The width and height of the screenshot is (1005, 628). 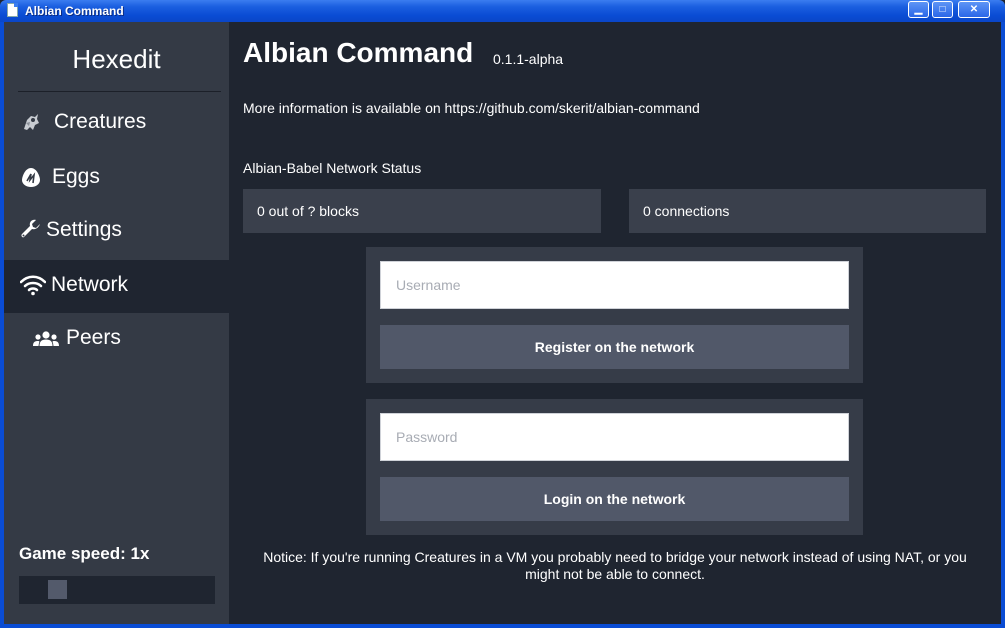 What do you see at coordinates (84, 553) in the screenshot?
I see `game-speed-label: Game speed: 1x` at bounding box center [84, 553].